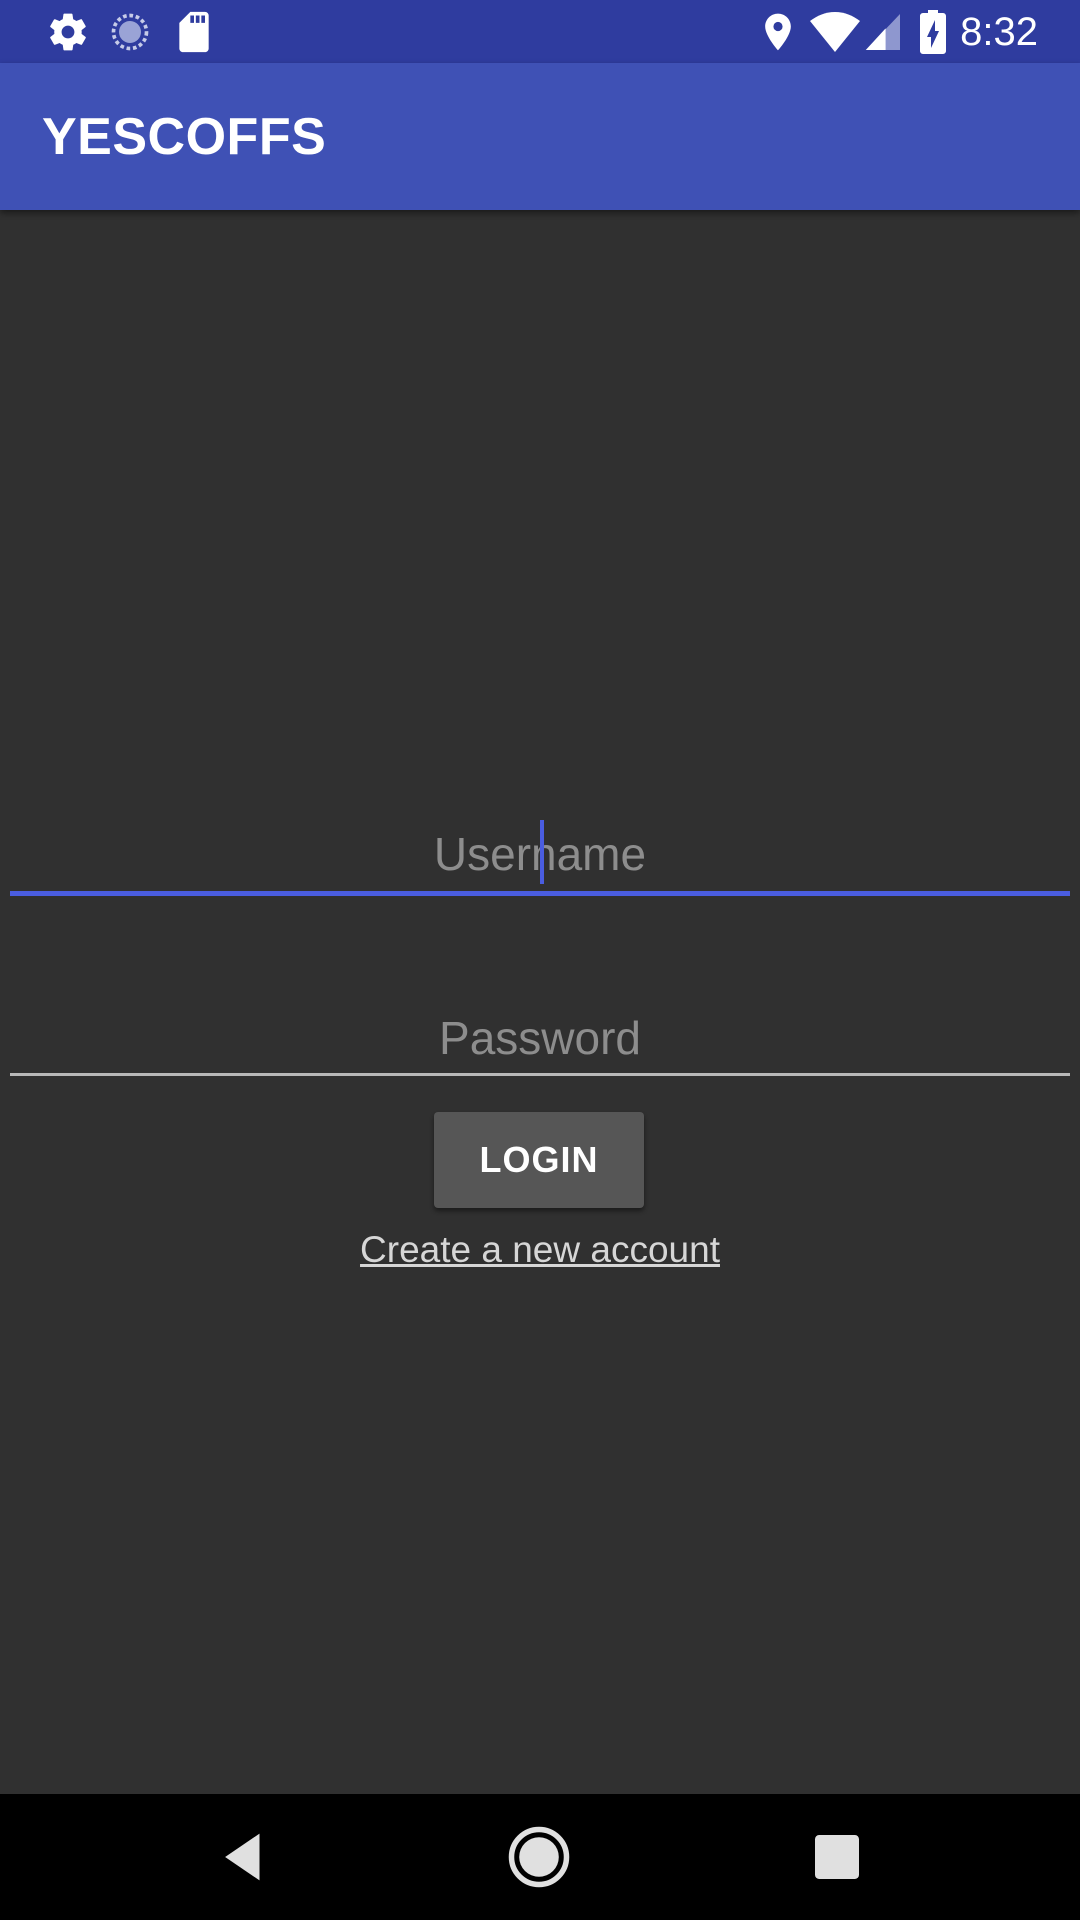 This screenshot has width=1080, height=1920. Describe the element at coordinates (540, 893) in the screenshot. I see `username-underline` at that location.